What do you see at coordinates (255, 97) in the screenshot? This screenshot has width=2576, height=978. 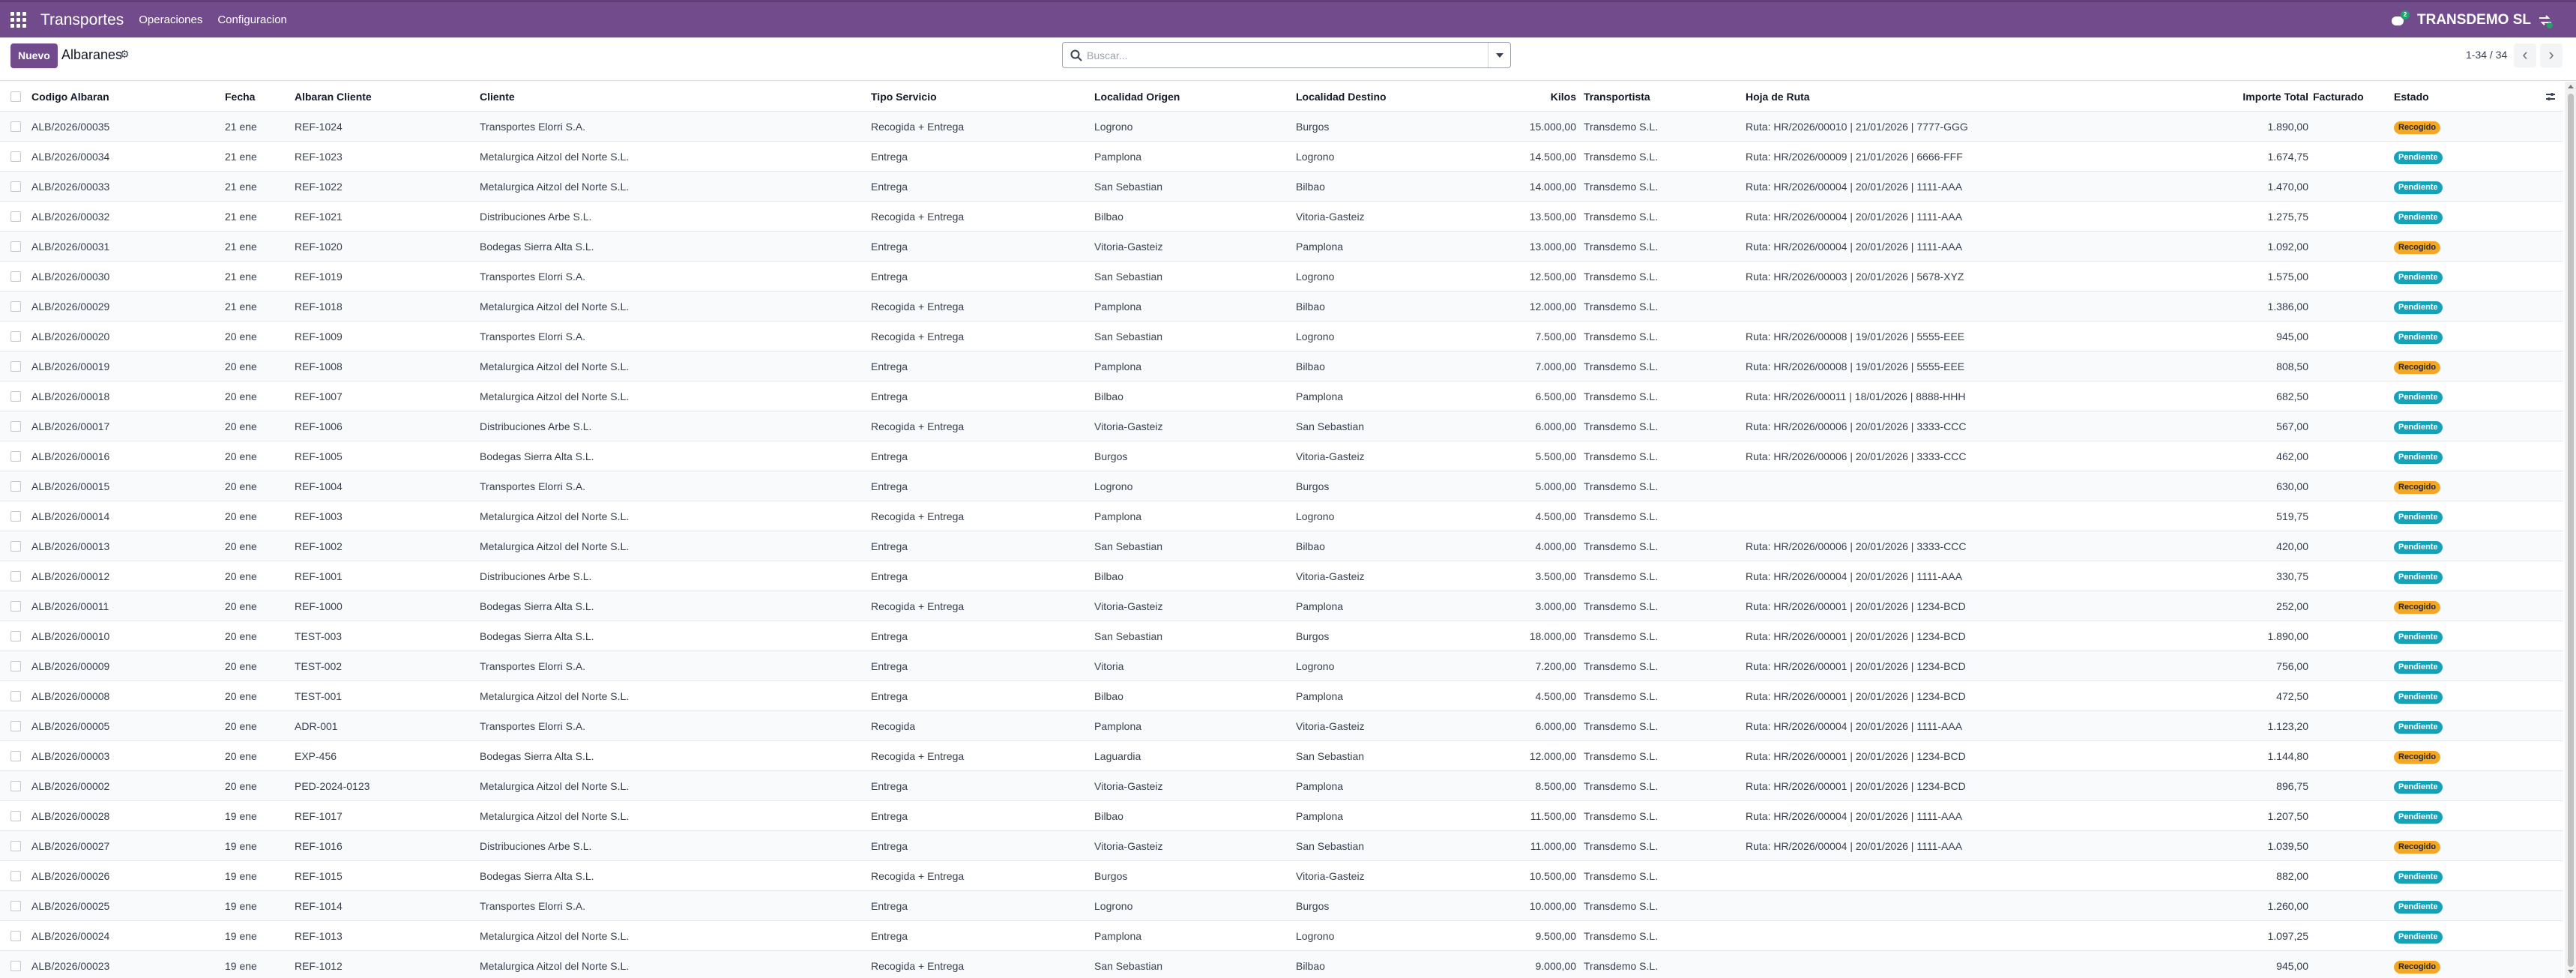 I see `column-header-fecha: Fecha` at bounding box center [255, 97].